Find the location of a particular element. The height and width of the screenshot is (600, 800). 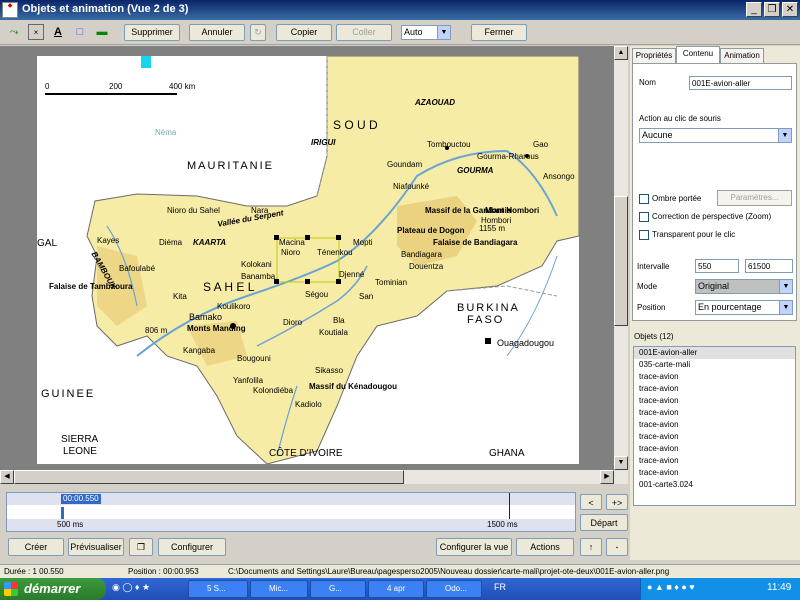

list-item: 001E-avion-aller is located at coordinates (714, 353).